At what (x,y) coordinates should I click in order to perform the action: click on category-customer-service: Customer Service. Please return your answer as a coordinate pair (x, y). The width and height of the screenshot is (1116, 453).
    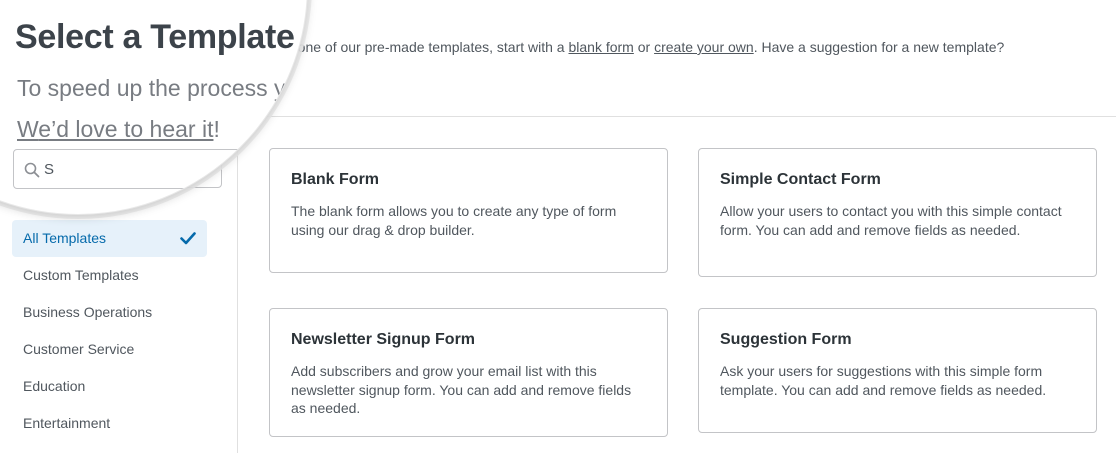
    Looking at the image, I should click on (109, 349).